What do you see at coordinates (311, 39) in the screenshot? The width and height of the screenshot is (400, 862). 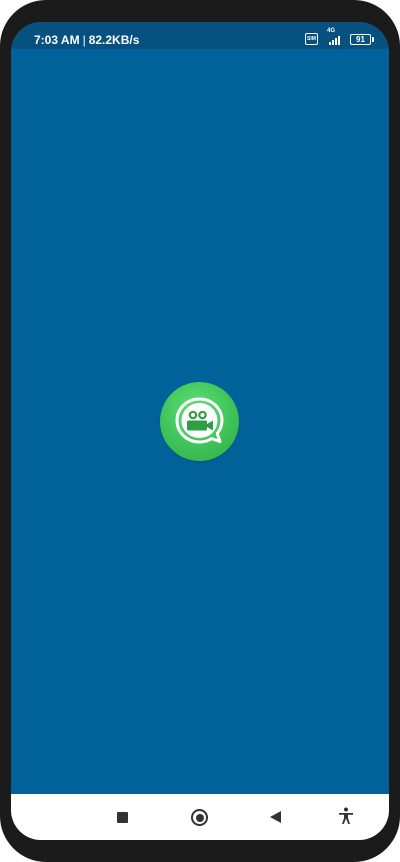 I see `sim-icon: SIM` at bounding box center [311, 39].